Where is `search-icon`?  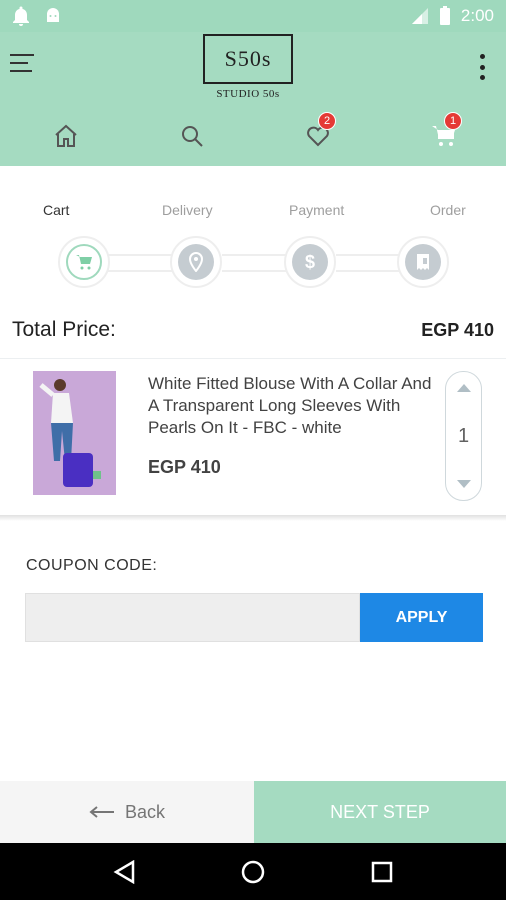
search-icon is located at coordinates (192, 136).